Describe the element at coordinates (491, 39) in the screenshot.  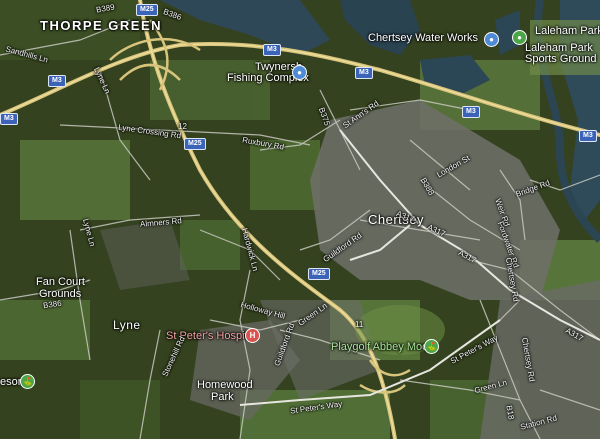
I see `water-works-poi-pin-icon: ●` at that location.